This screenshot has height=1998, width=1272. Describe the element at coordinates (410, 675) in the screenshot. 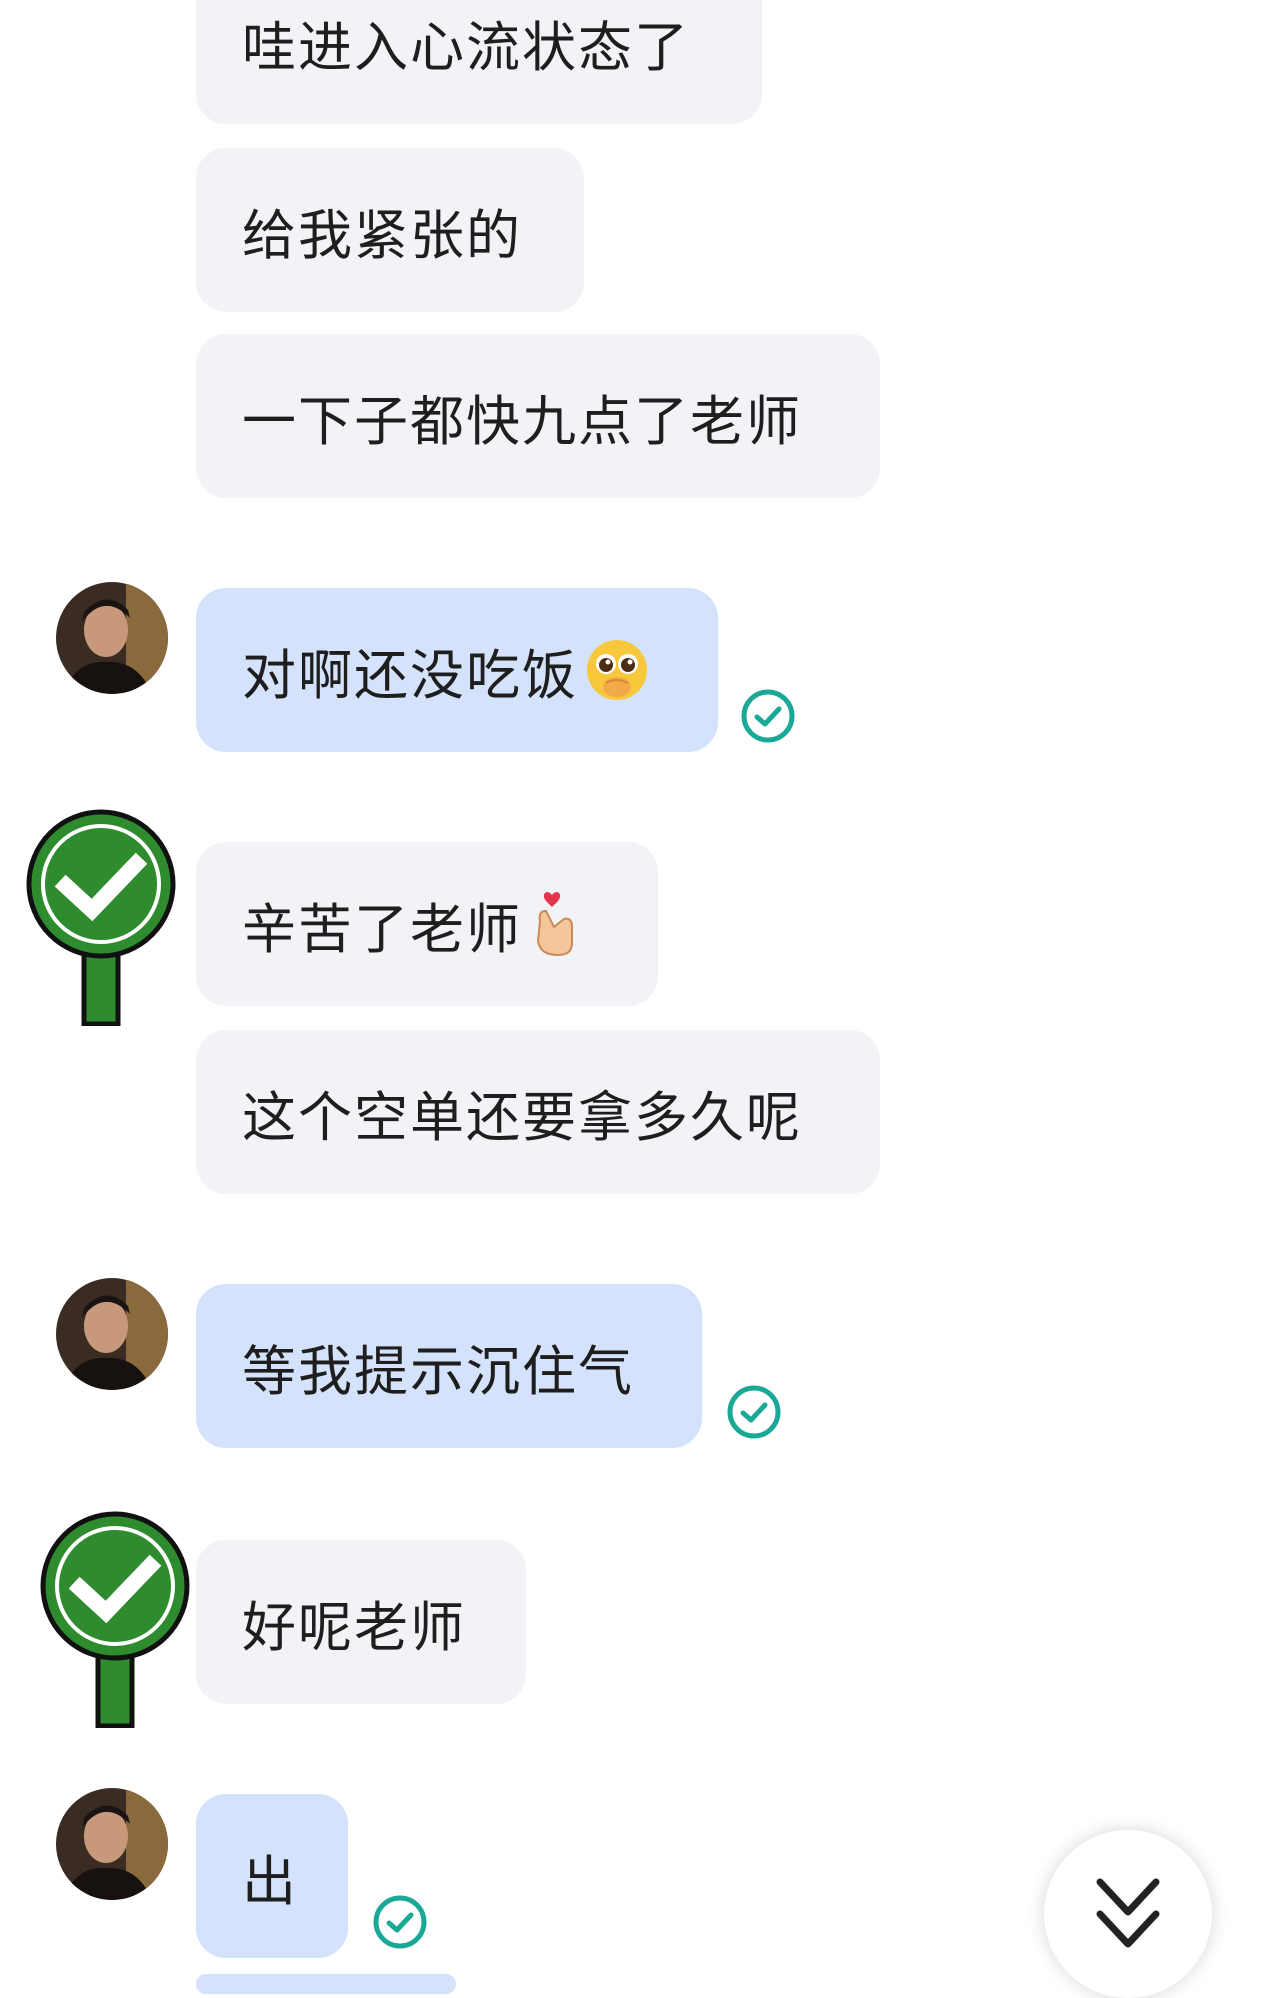

I see `message-text: 对啊还没吃饭` at that location.